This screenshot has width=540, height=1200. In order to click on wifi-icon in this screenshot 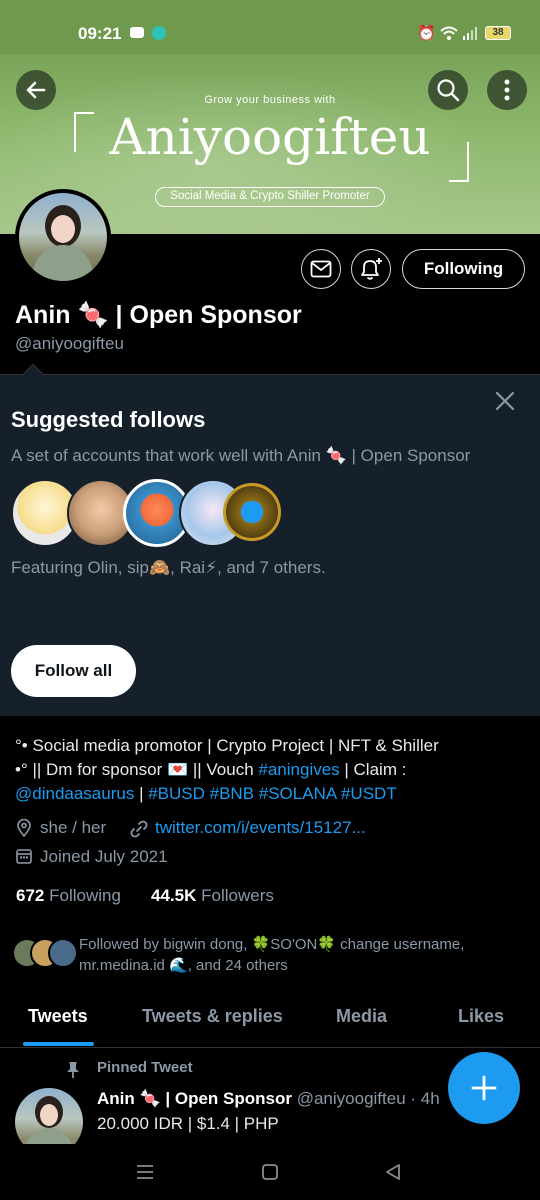, I will do `click(449, 33)`.